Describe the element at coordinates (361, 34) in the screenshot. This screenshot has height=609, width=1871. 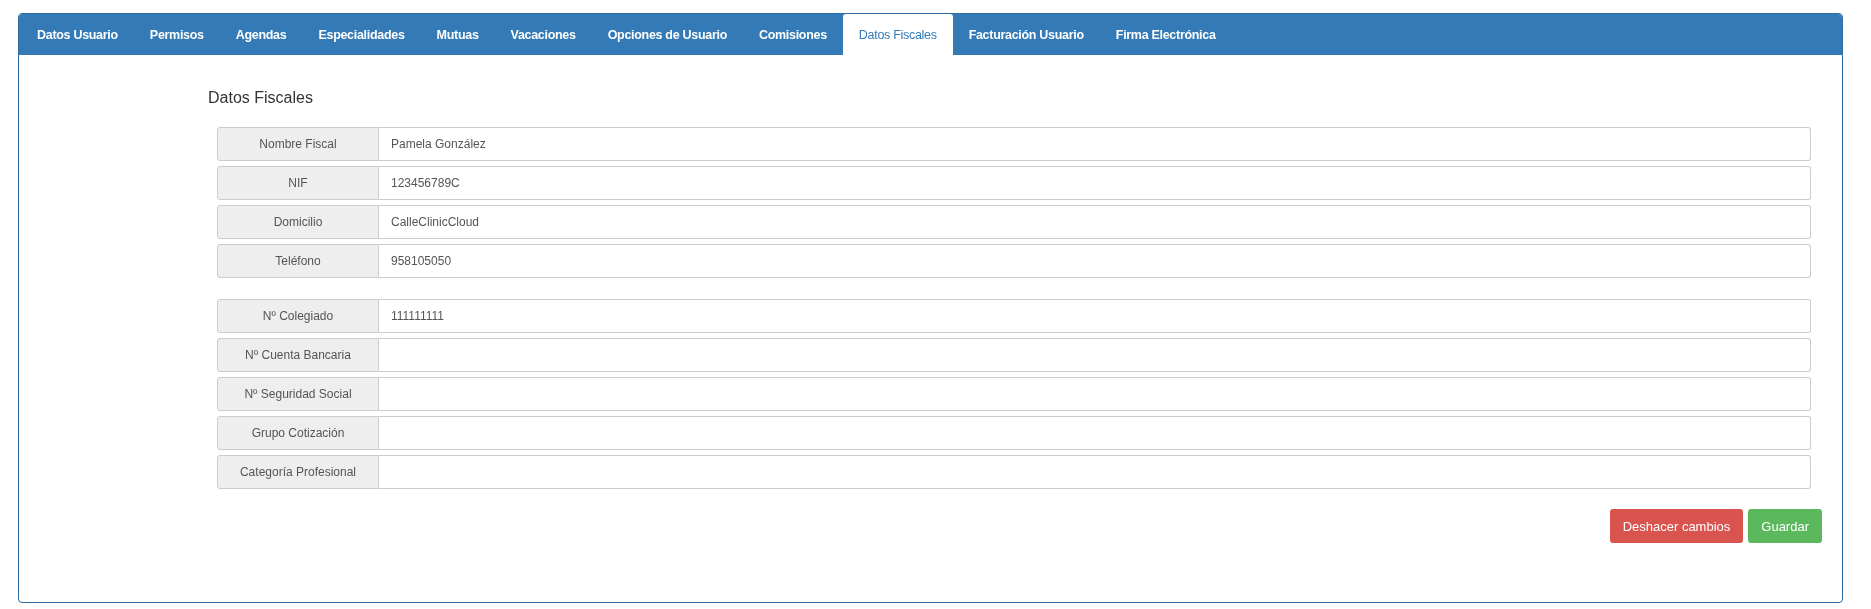
I see `tab: Especialidades` at that location.